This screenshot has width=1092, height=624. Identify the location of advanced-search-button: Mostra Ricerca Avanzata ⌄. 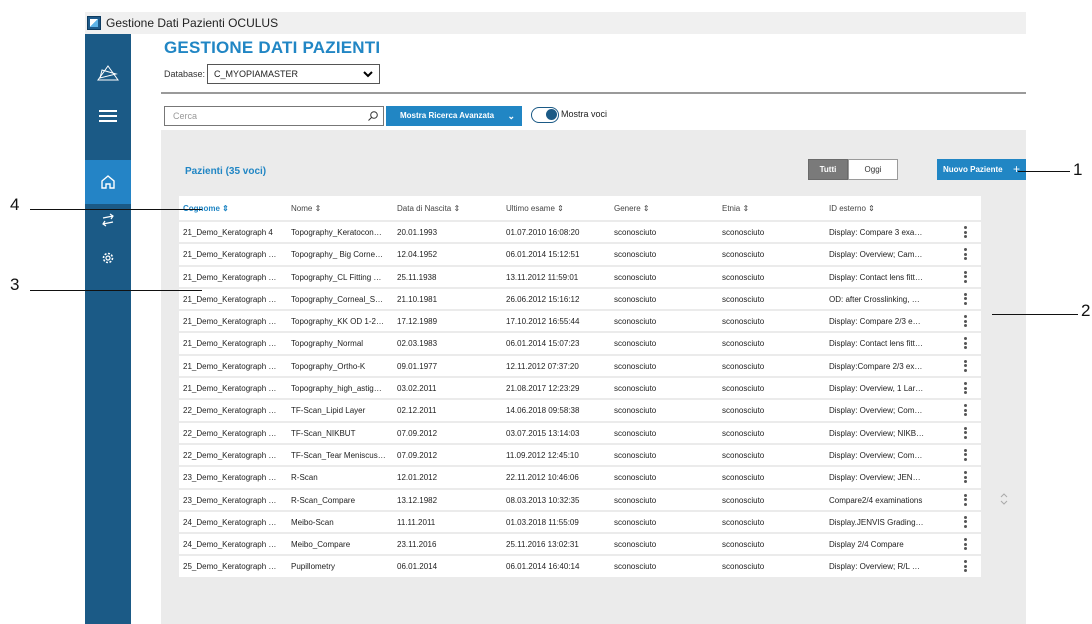
(454, 116).